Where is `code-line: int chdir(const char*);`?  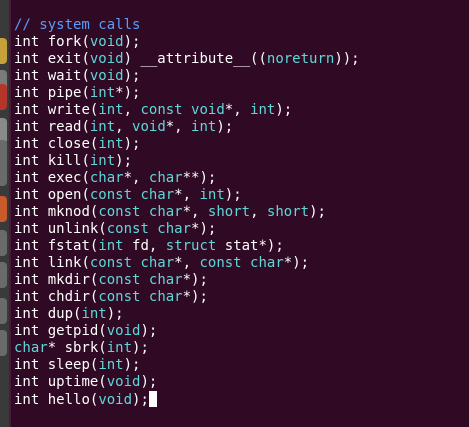 code-line: int chdir(const char*); is located at coordinates (187, 297).